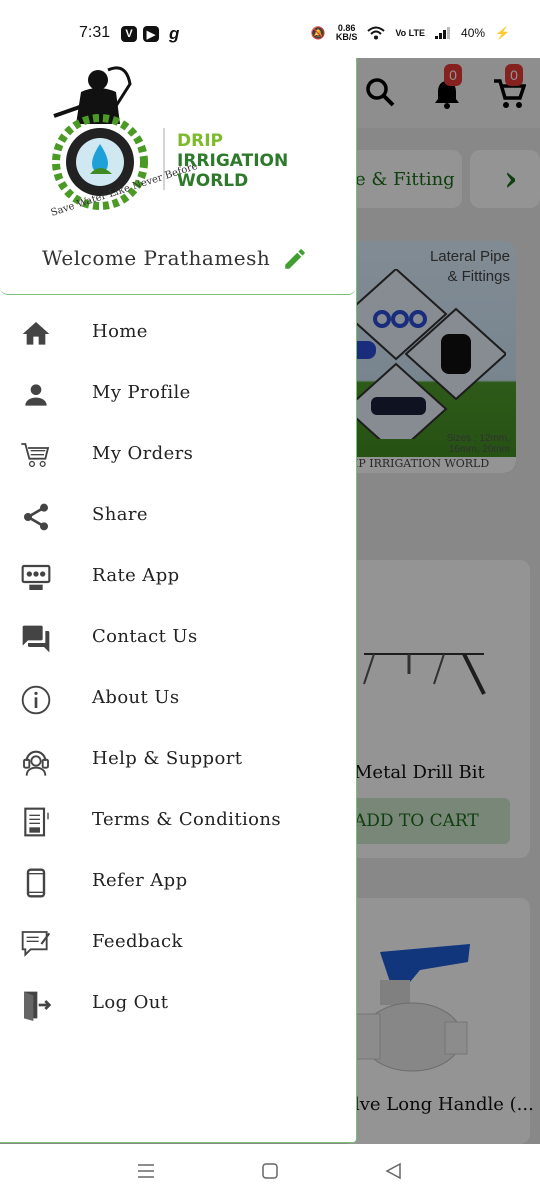 The width and height of the screenshot is (540, 1200). I want to click on g-app-icon: g, so click(174, 33).